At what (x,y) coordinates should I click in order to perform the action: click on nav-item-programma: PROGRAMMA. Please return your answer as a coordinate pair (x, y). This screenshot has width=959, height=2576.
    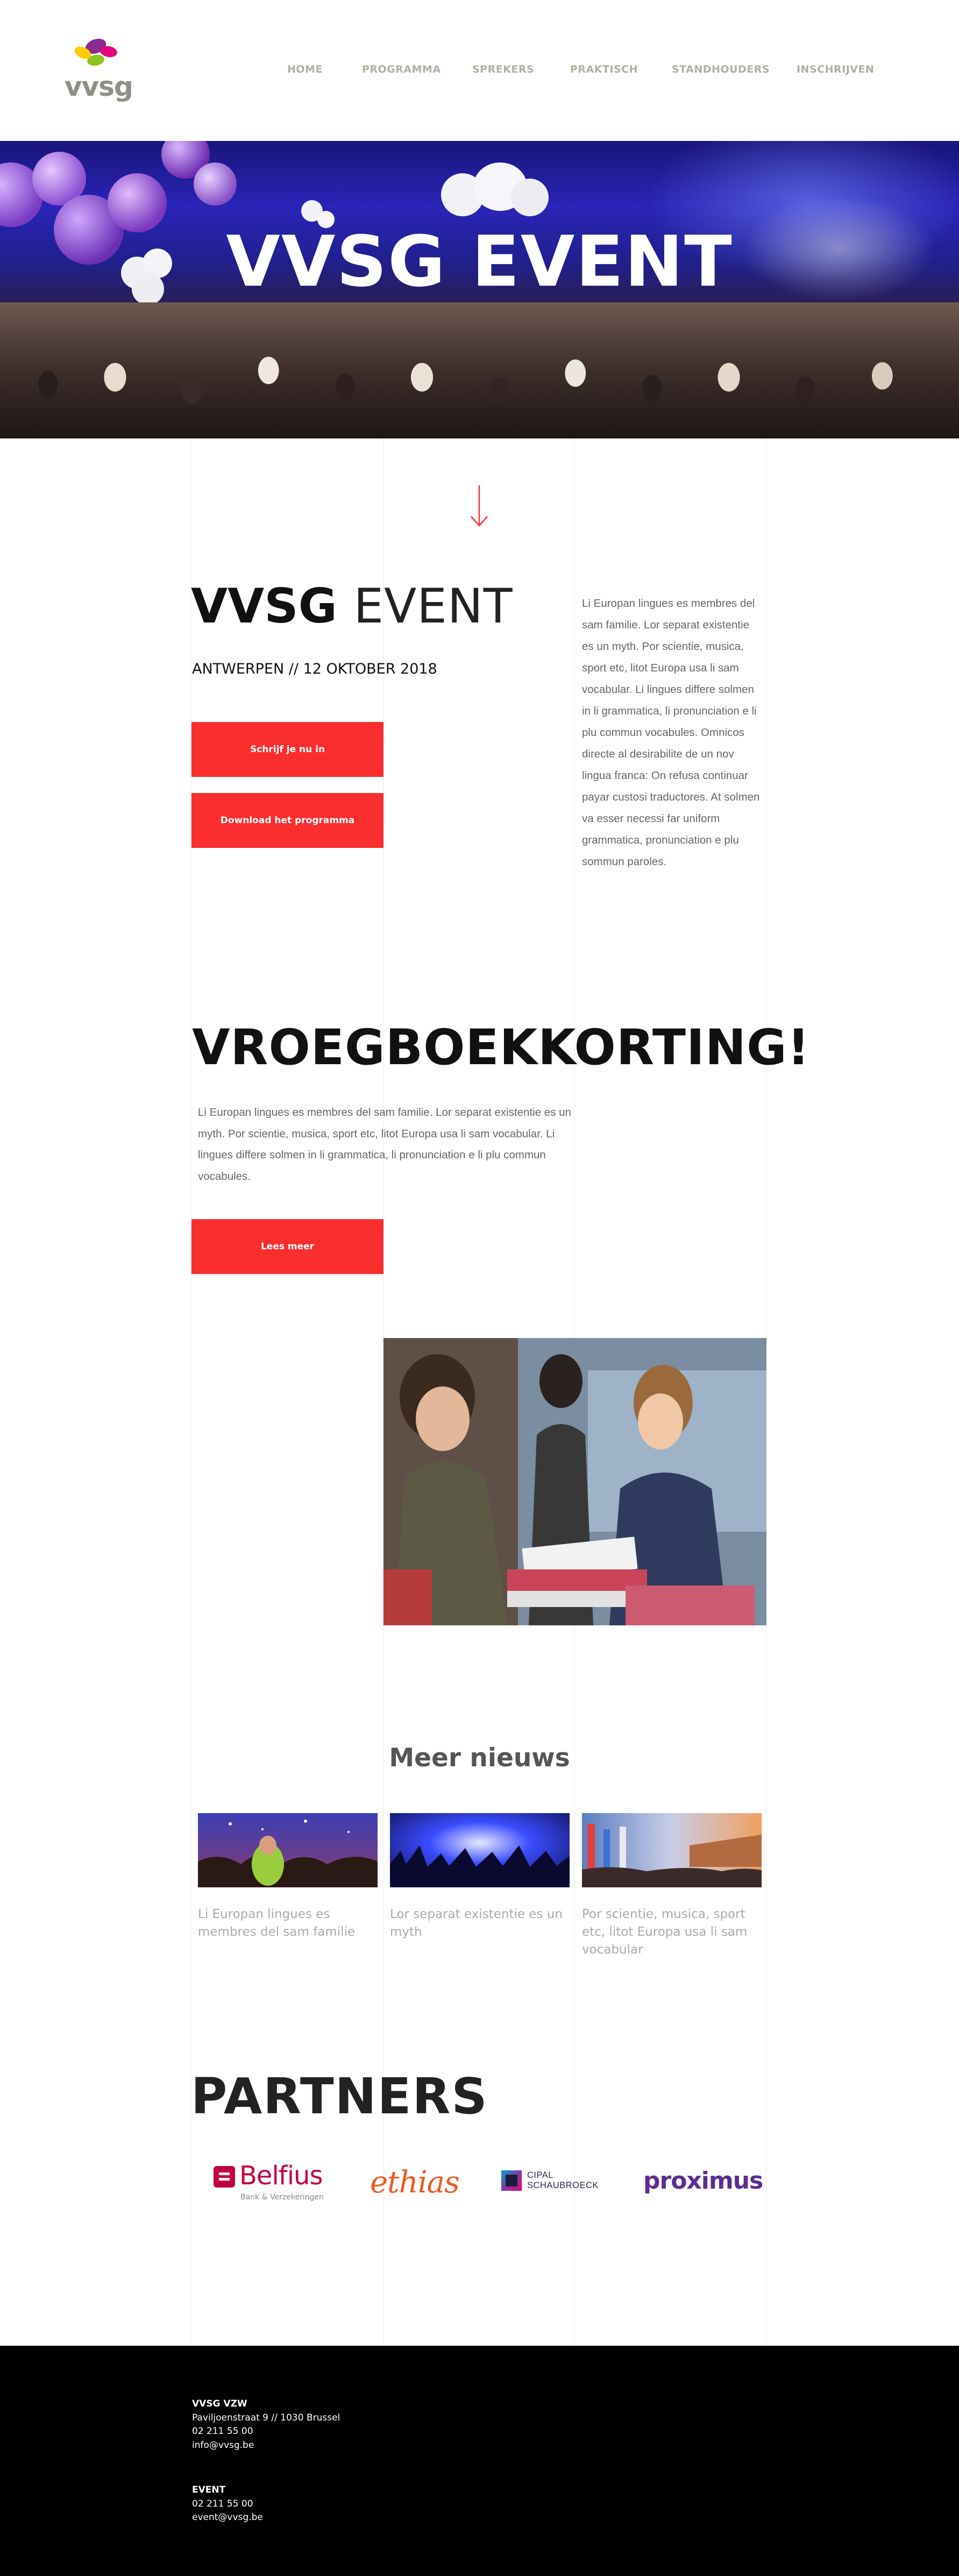
    Looking at the image, I should click on (401, 69).